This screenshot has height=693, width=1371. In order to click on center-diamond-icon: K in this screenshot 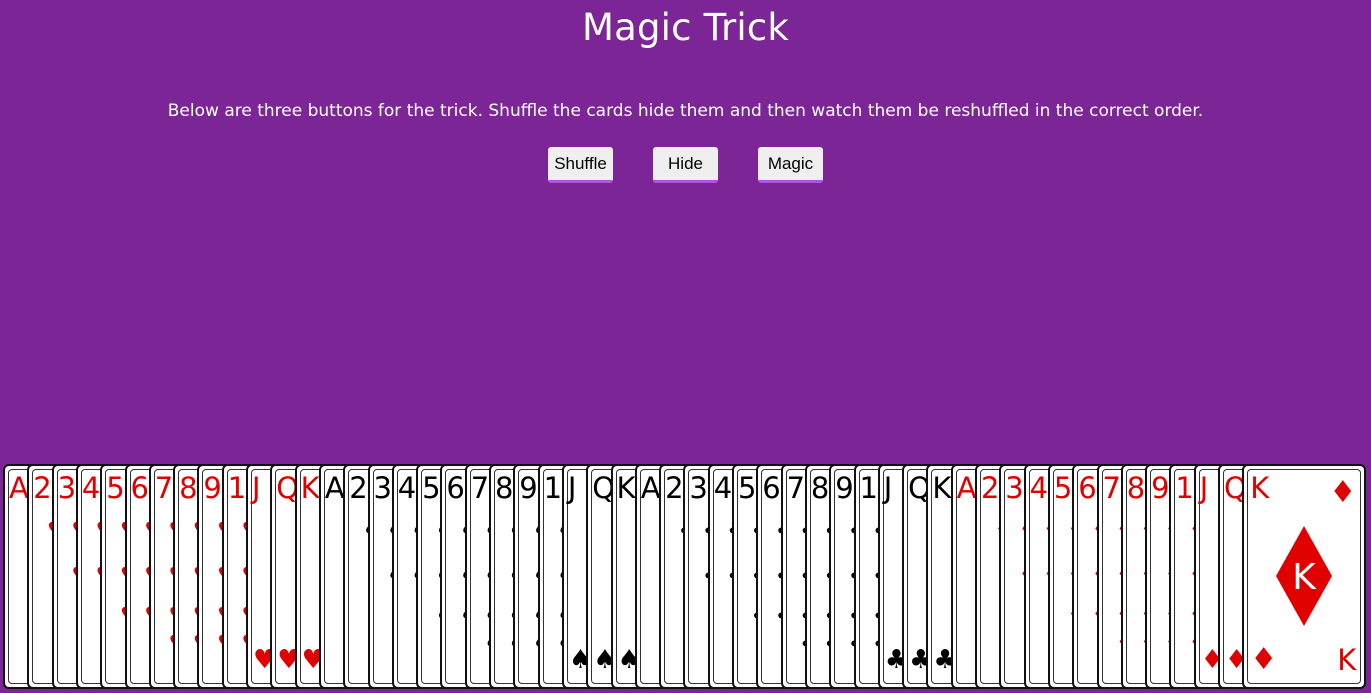, I will do `click(1304, 576)`.